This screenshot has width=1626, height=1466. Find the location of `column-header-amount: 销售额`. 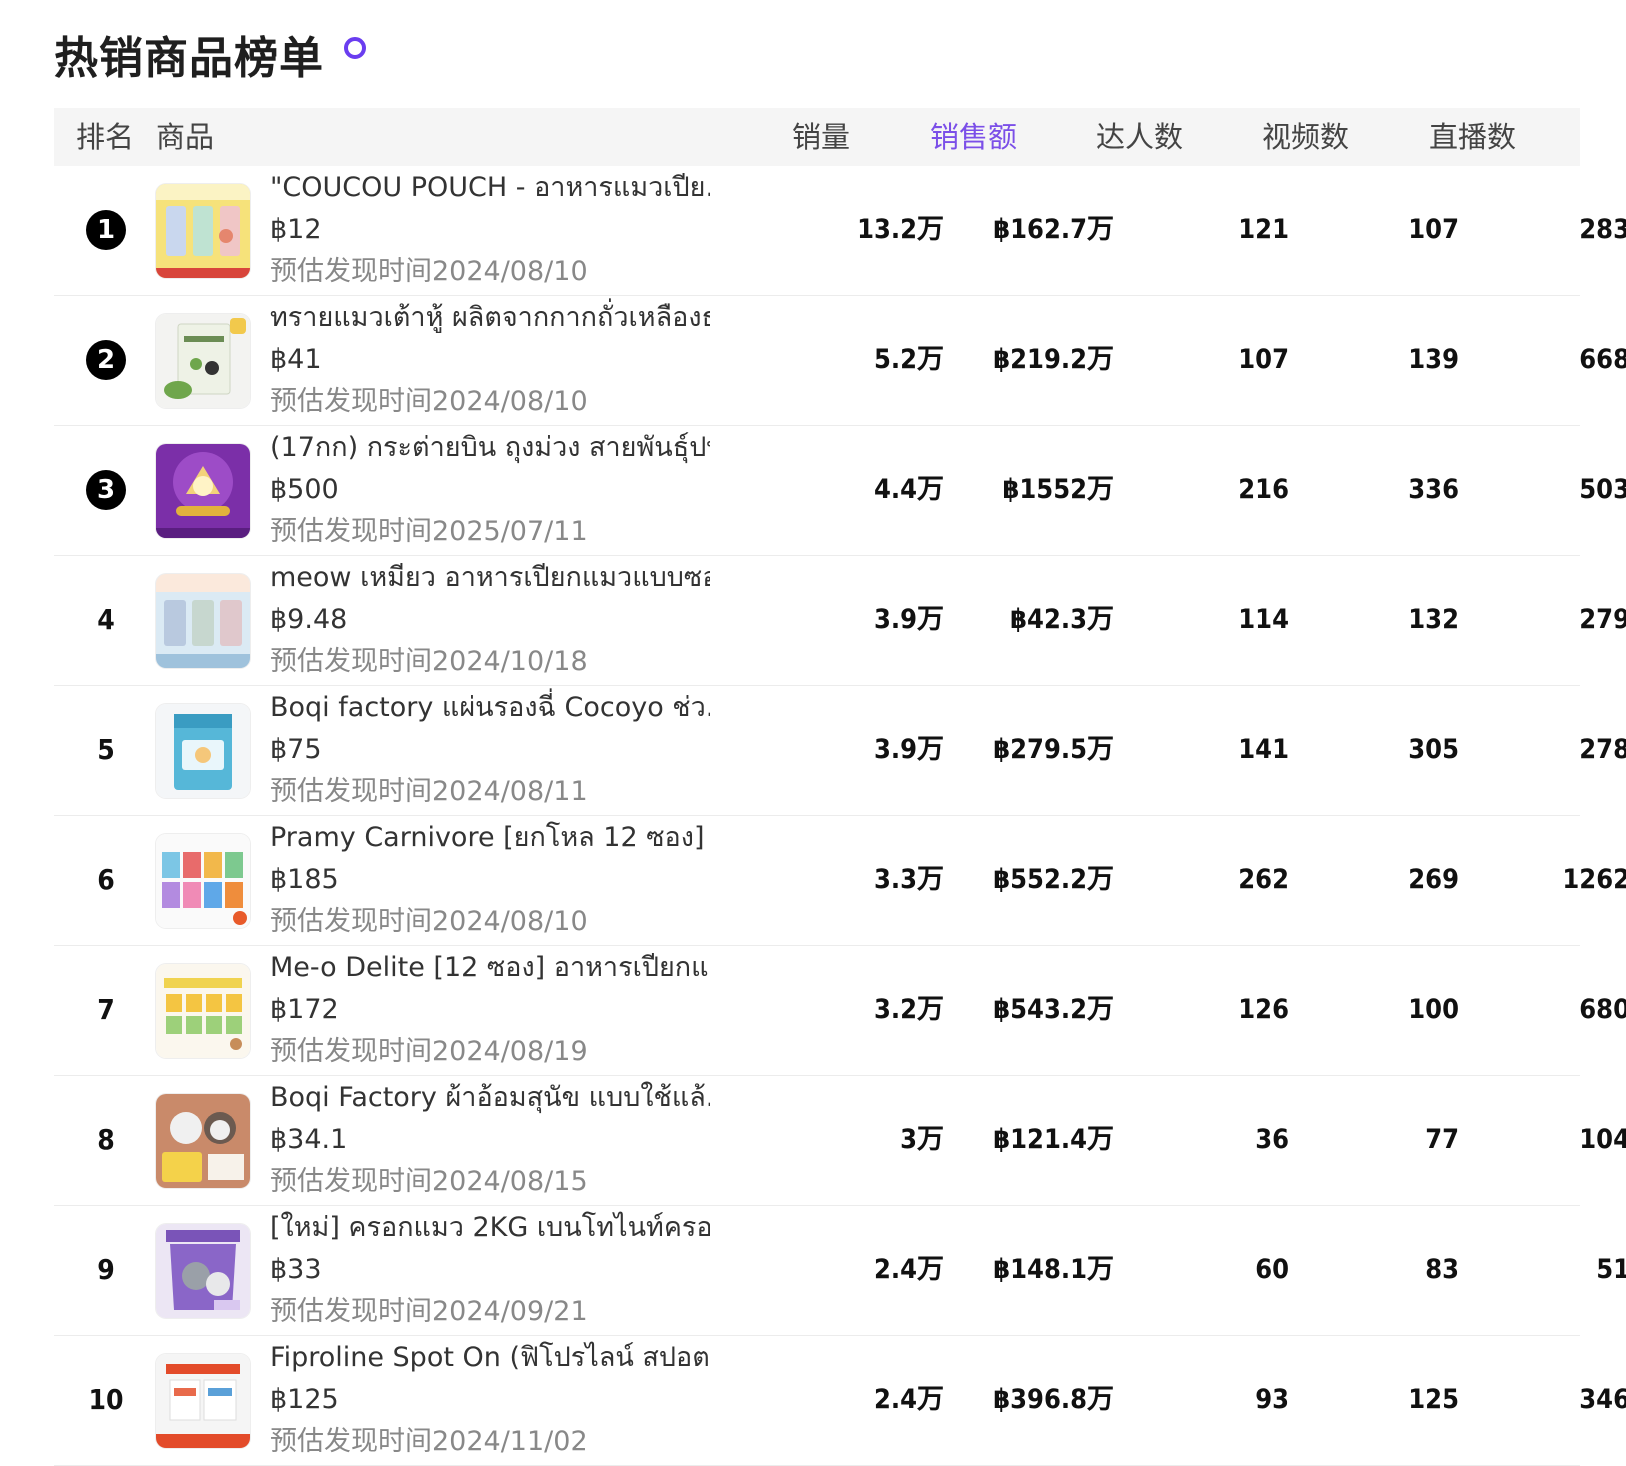

column-header-amount: 销售额 is located at coordinates (945, 137).